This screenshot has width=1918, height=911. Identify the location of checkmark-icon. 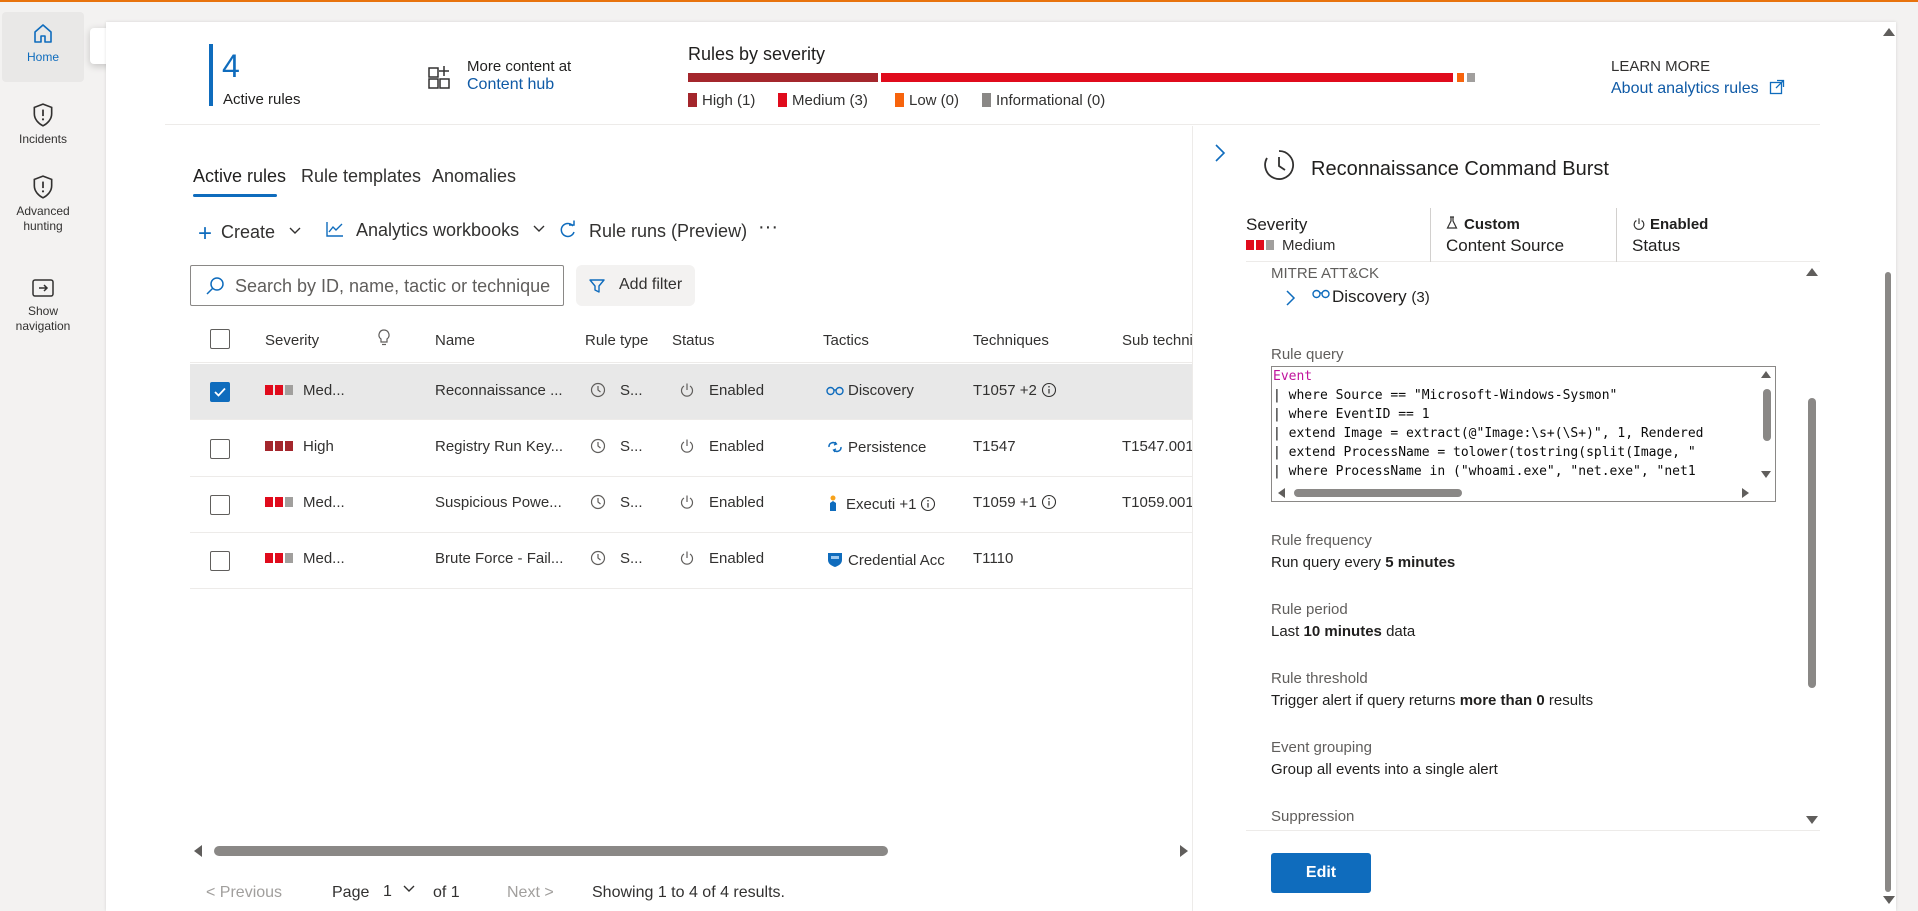
(220, 392).